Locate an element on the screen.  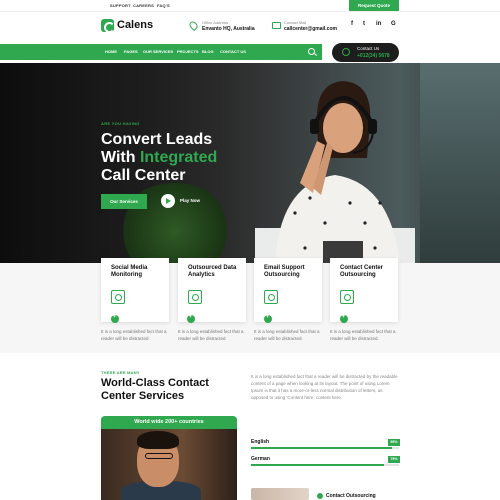
office-label: Office Address is located at coordinates (215, 22).